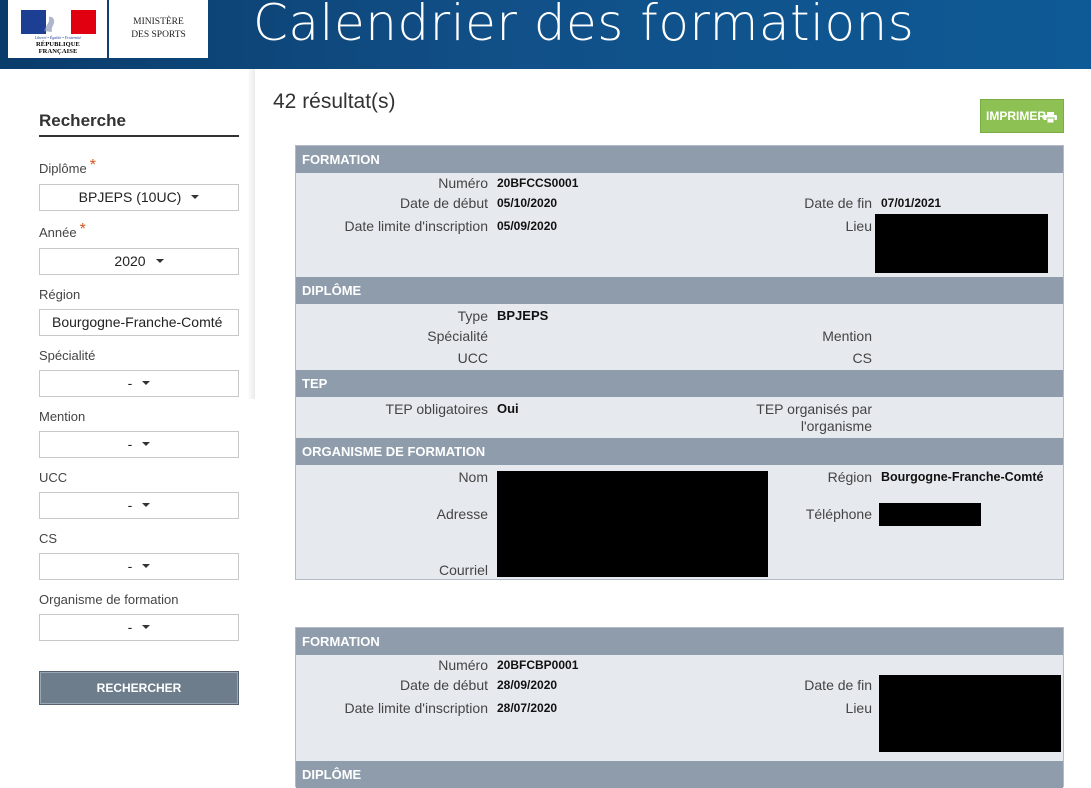 The width and height of the screenshot is (1091, 788). I want to click on diplome-select: BPJEPS (10UC), so click(139, 197).